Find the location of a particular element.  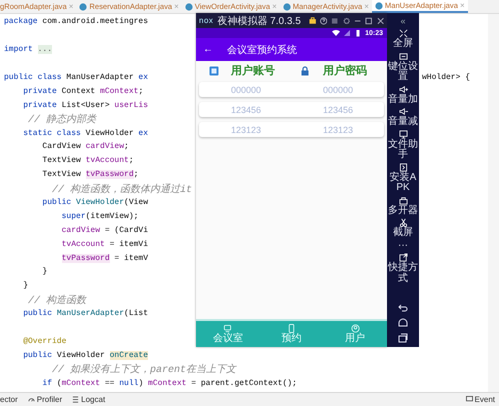

sidebar-button: ··· is located at coordinates (403, 245).